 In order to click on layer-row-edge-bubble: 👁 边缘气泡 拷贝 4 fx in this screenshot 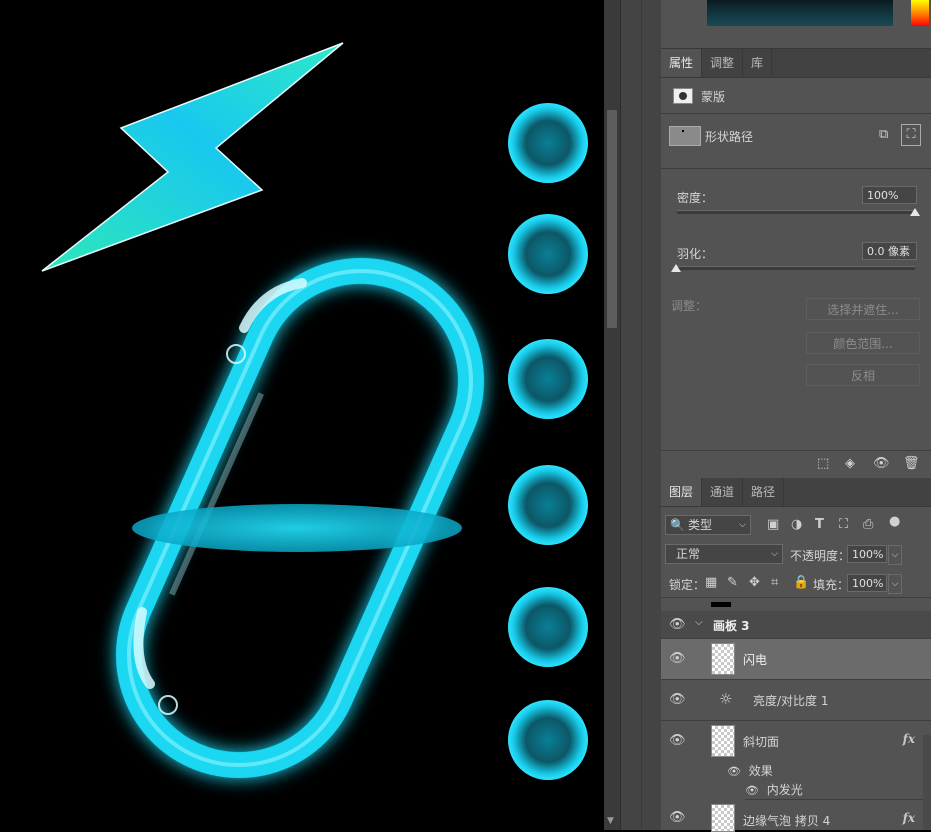, I will do `click(796, 816)`.